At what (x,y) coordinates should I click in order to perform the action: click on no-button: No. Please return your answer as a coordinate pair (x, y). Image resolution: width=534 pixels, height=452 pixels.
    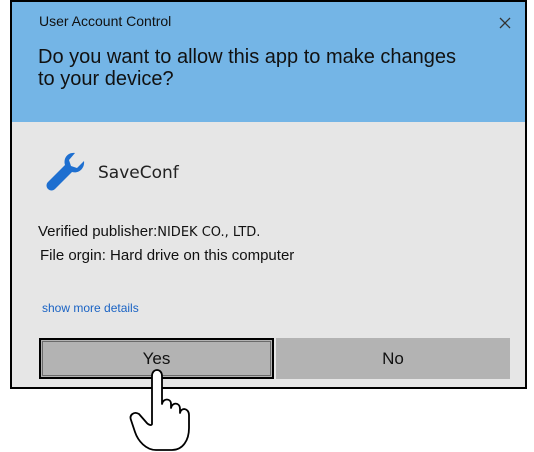
    Looking at the image, I should click on (393, 358).